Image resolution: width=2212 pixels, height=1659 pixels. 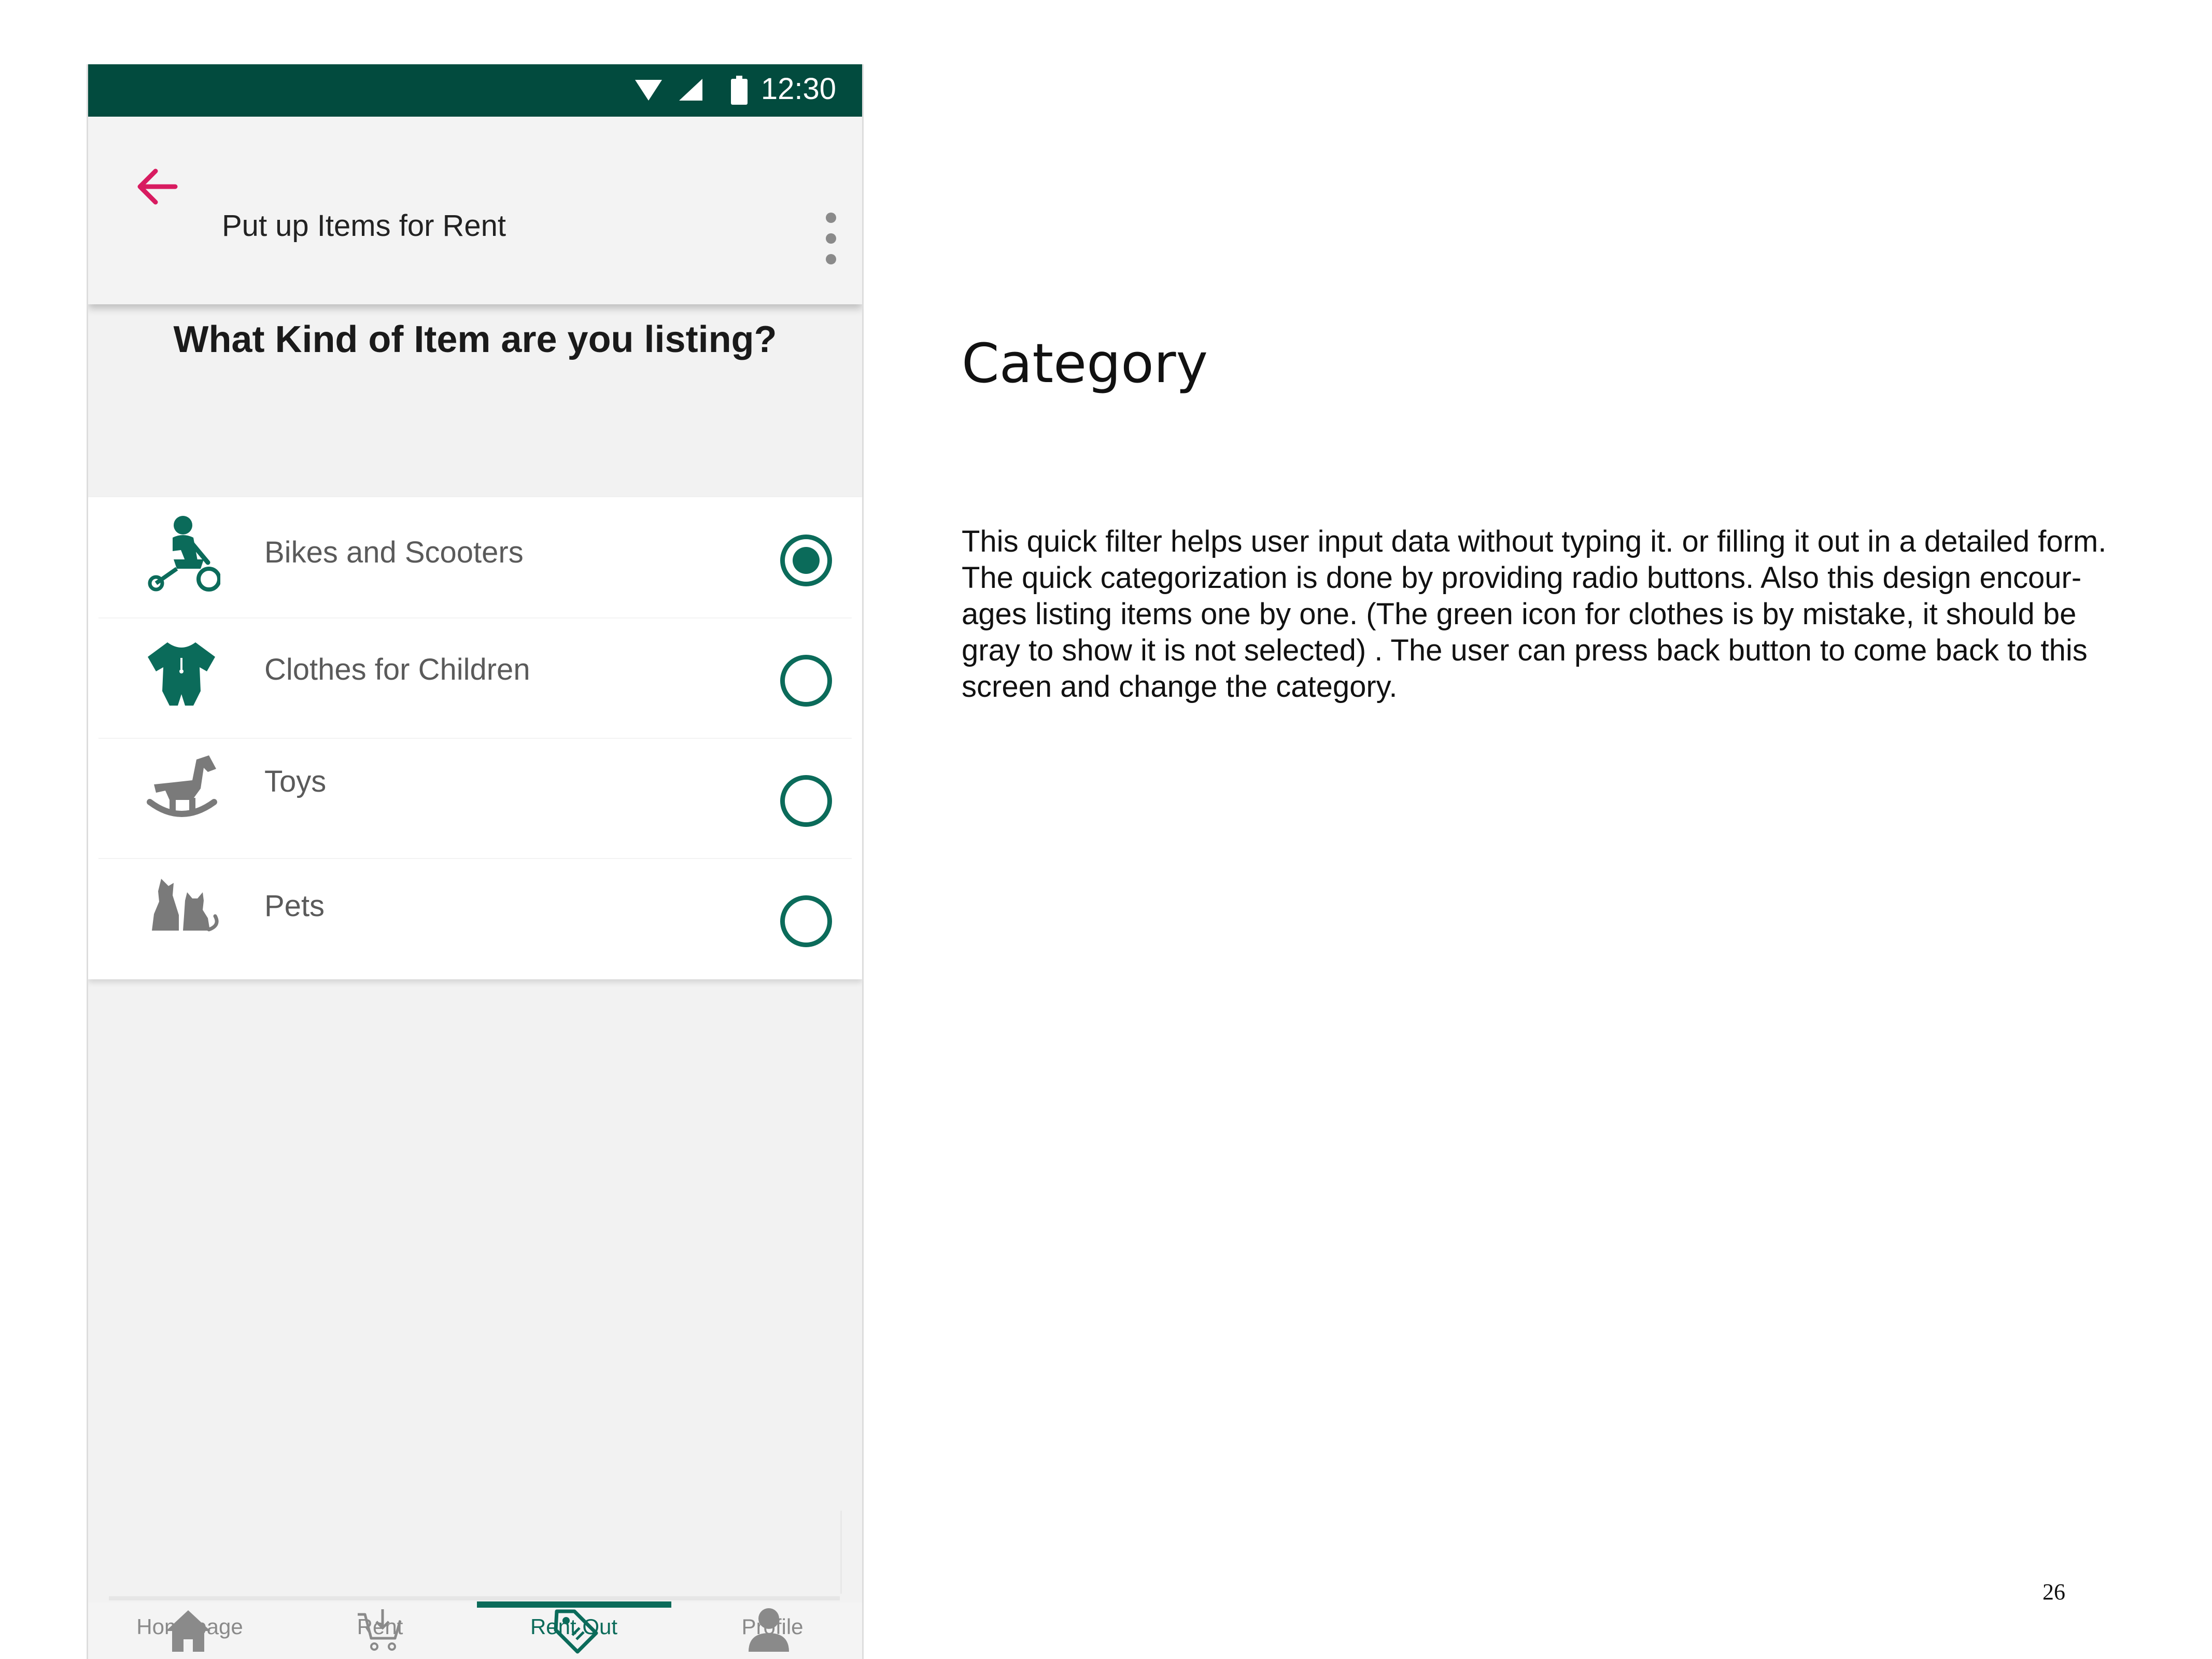 What do you see at coordinates (189, 1626) in the screenshot?
I see `nav-label-homepage: Homepage` at bounding box center [189, 1626].